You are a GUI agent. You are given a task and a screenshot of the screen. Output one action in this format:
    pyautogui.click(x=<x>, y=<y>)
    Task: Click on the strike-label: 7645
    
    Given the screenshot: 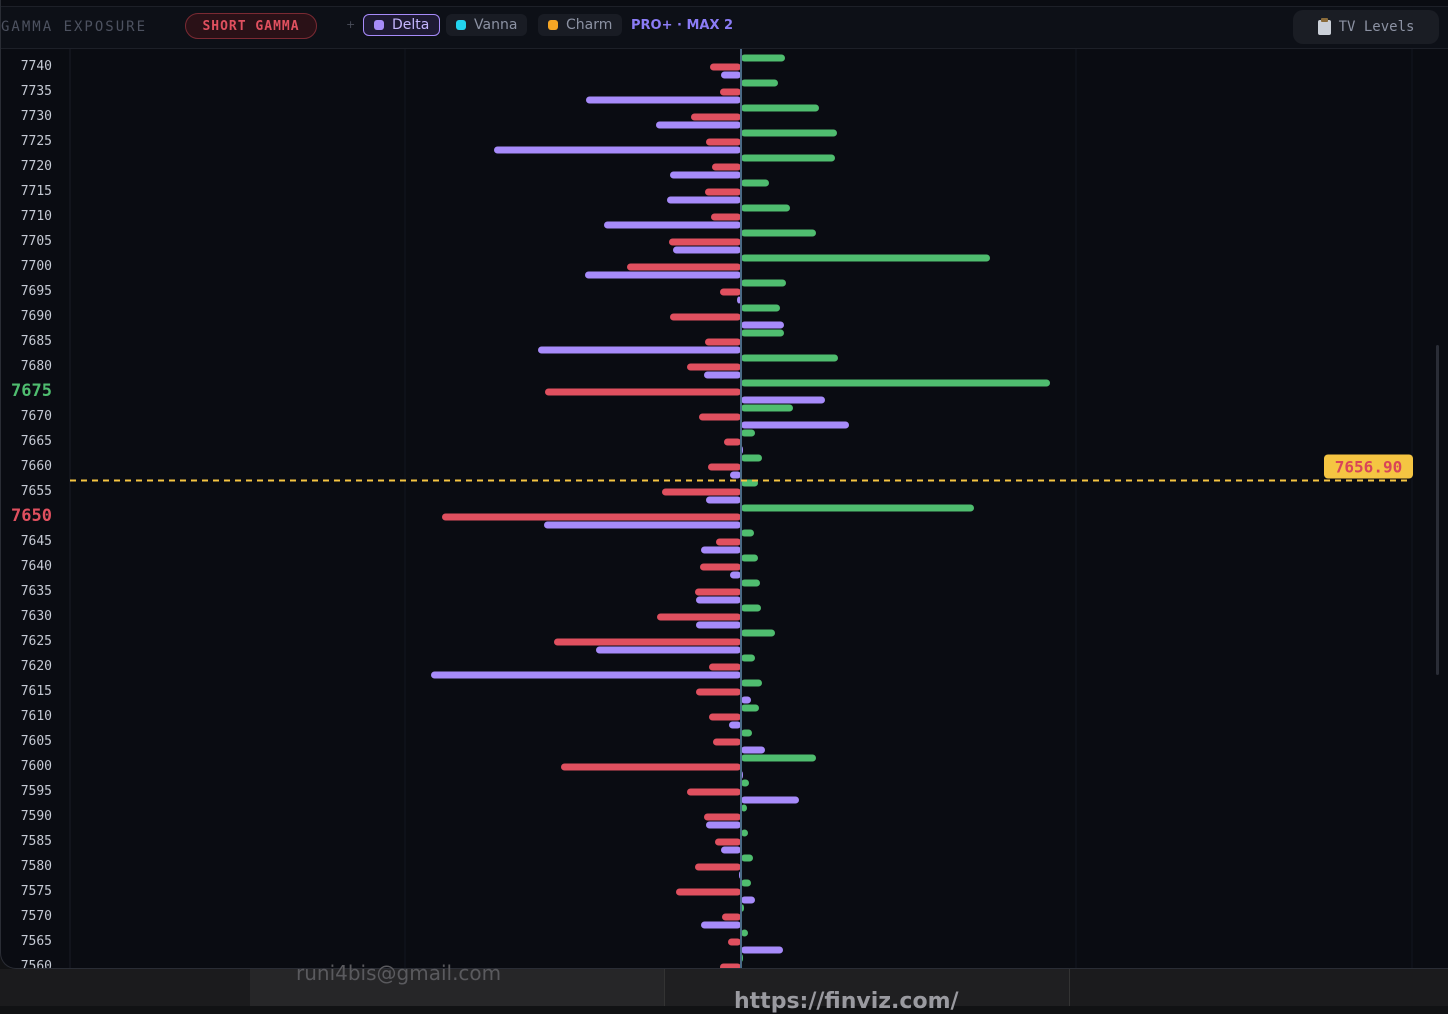 What is the action you would take?
    pyautogui.click(x=36, y=541)
    